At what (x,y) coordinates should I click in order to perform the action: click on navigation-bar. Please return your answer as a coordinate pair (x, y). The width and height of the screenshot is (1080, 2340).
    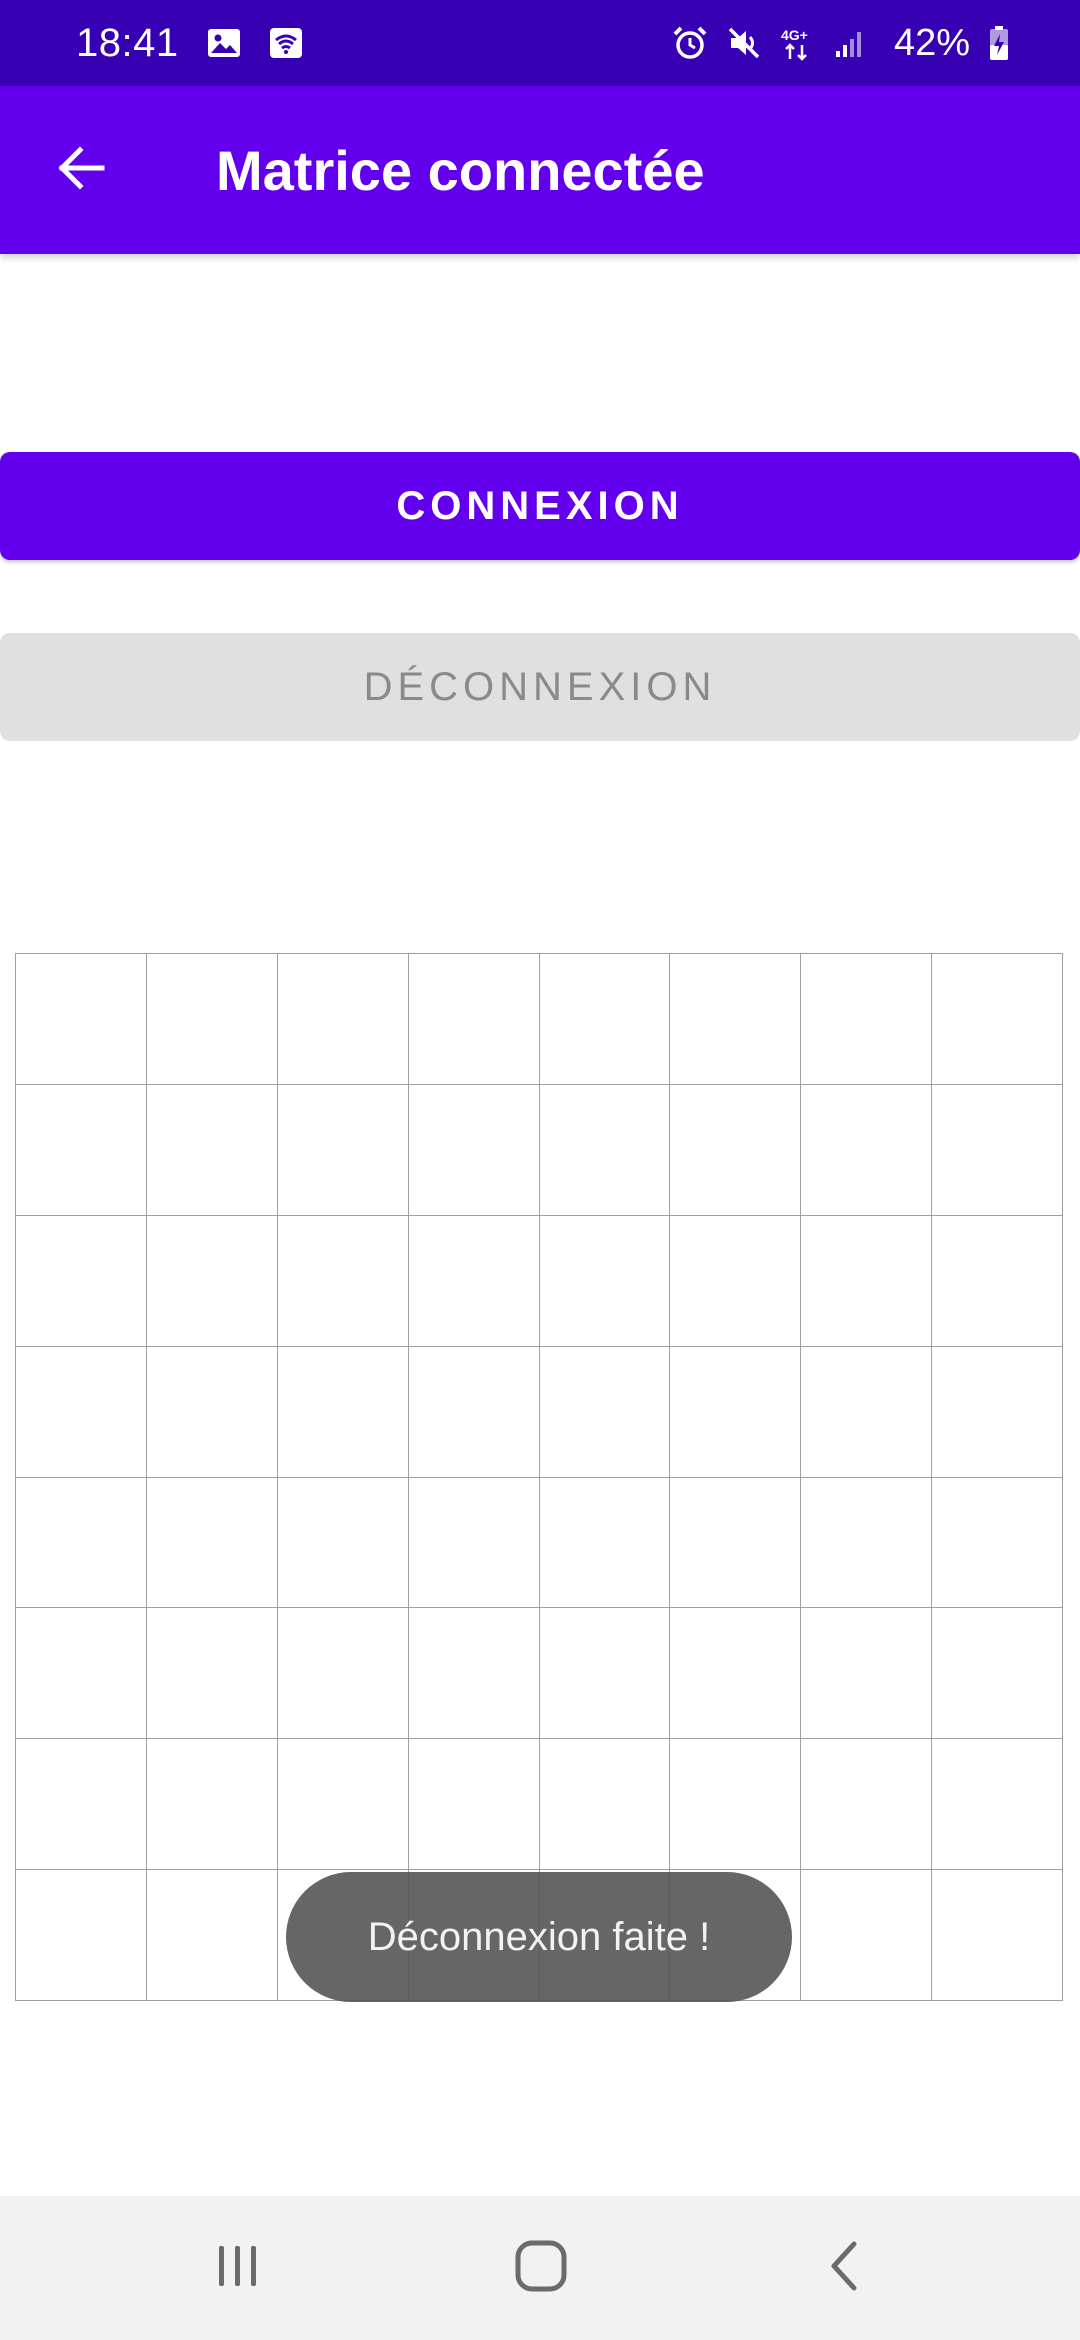
    Looking at the image, I should click on (540, 2268).